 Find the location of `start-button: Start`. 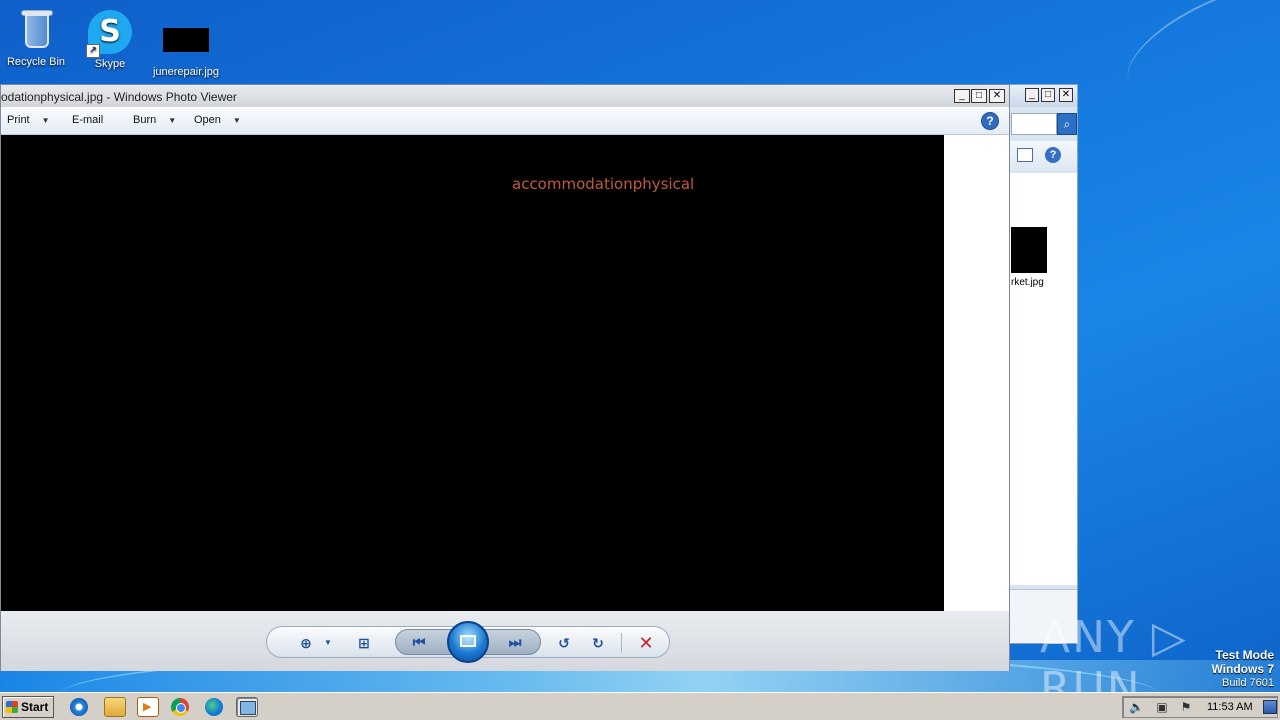

start-button: Start is located at coordinates (28, 707).